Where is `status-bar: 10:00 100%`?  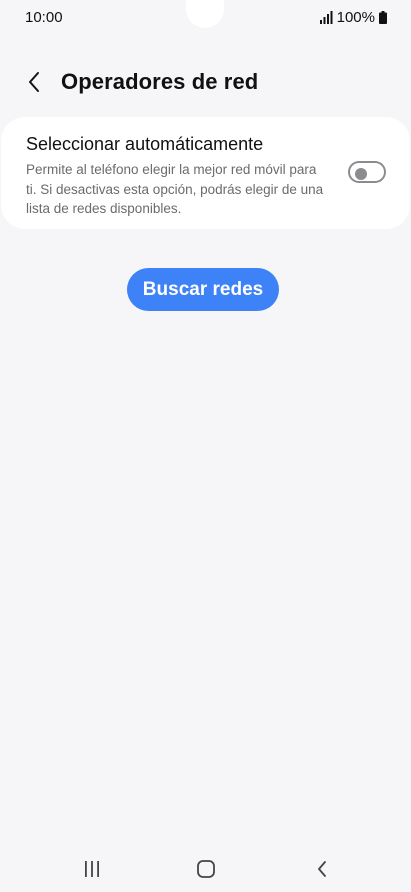 status-bar: 10:00 100% is located at coordinates (205, 17).